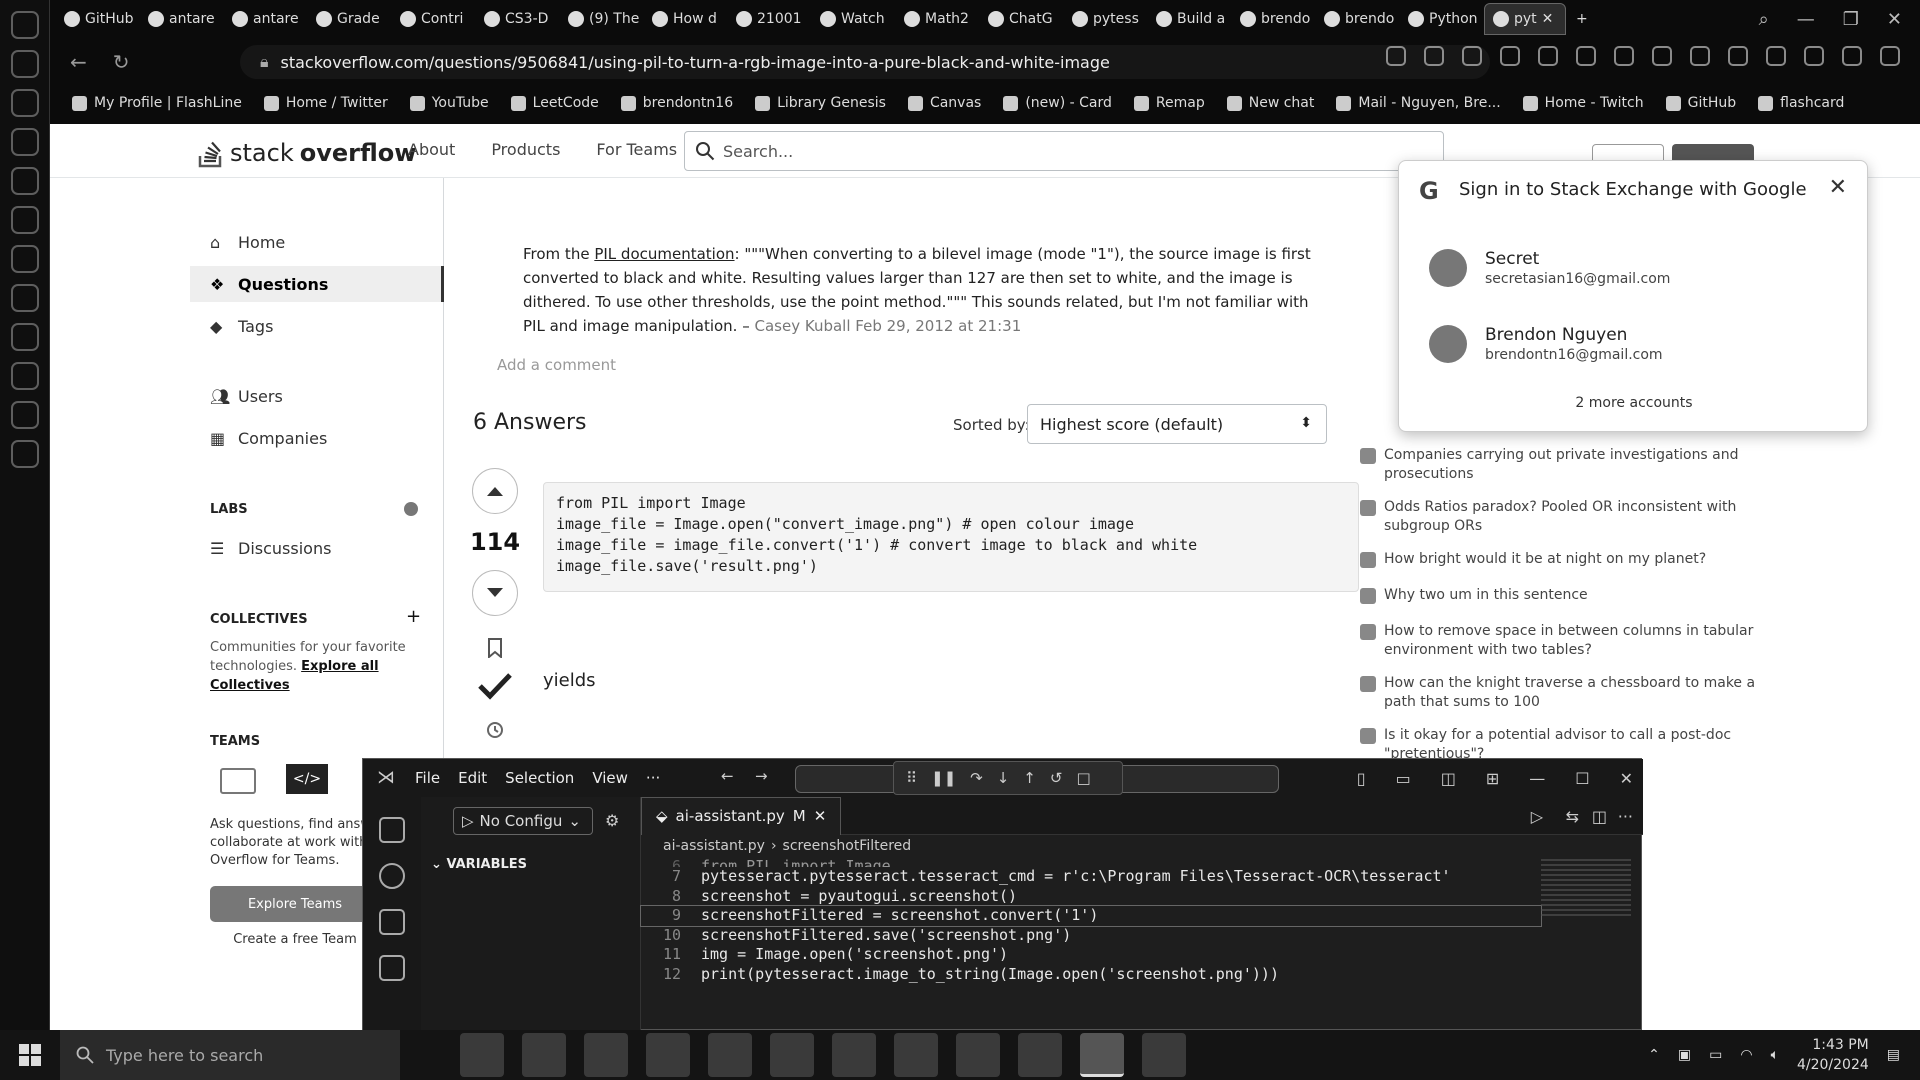 Image resolution: width=1920 pixels, height=1080 pixels. I want to click on bookmark: brendontn16, so click(676, 103).